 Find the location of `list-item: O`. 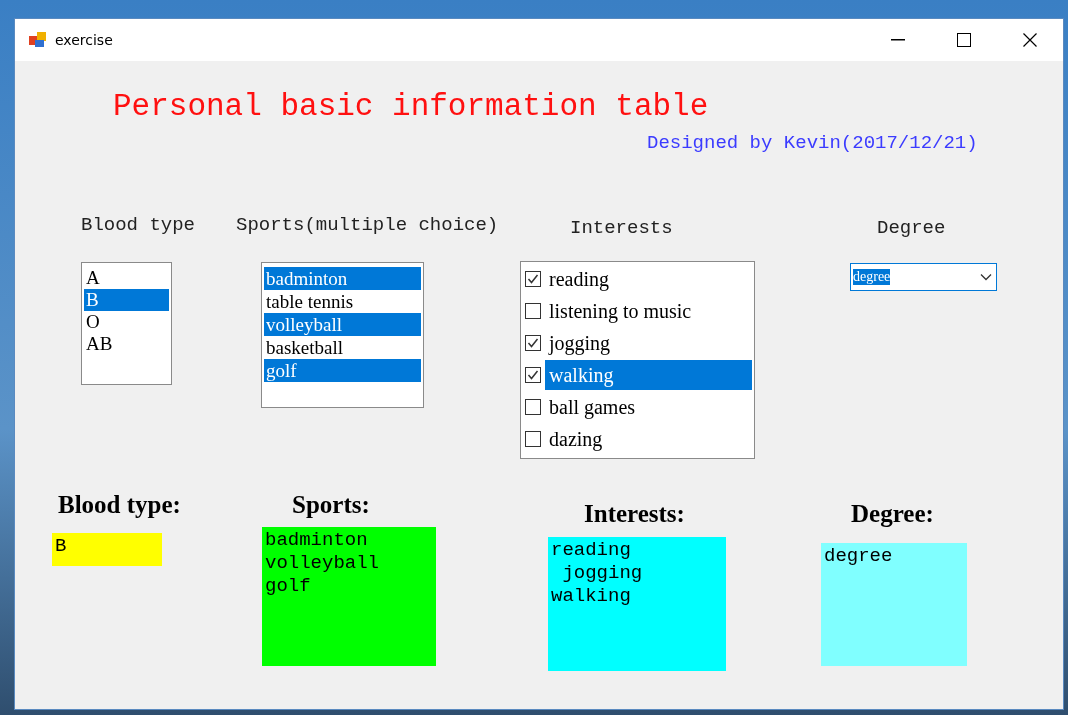

list-item: O is located at coordinates (126, 322).